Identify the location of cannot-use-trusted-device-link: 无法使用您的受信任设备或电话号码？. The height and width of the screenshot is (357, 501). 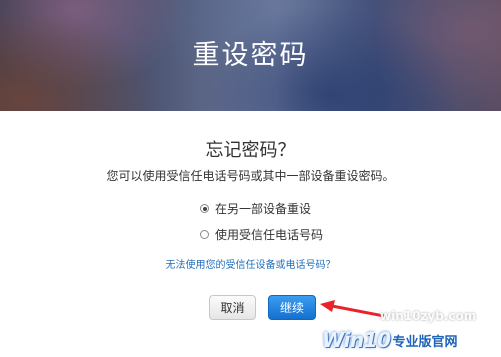
(250, 263).